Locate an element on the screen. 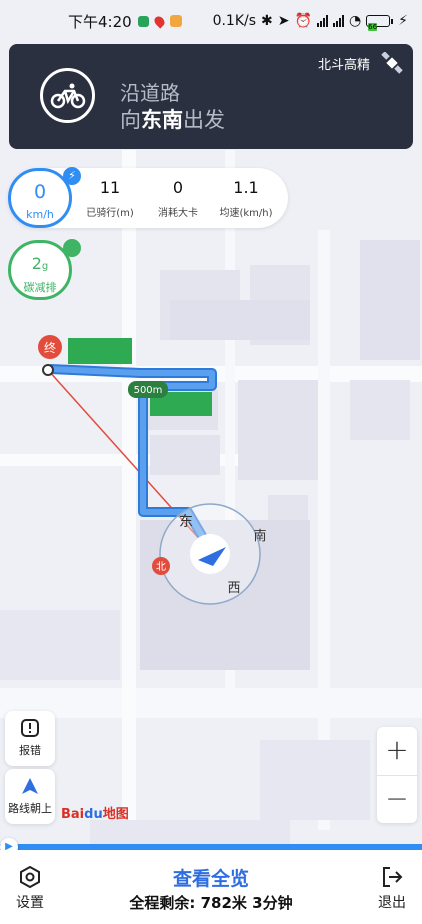 Image resolution: width=422 pixels, height=924 pixels. brand-du: du is located at coordinates (93, 814).